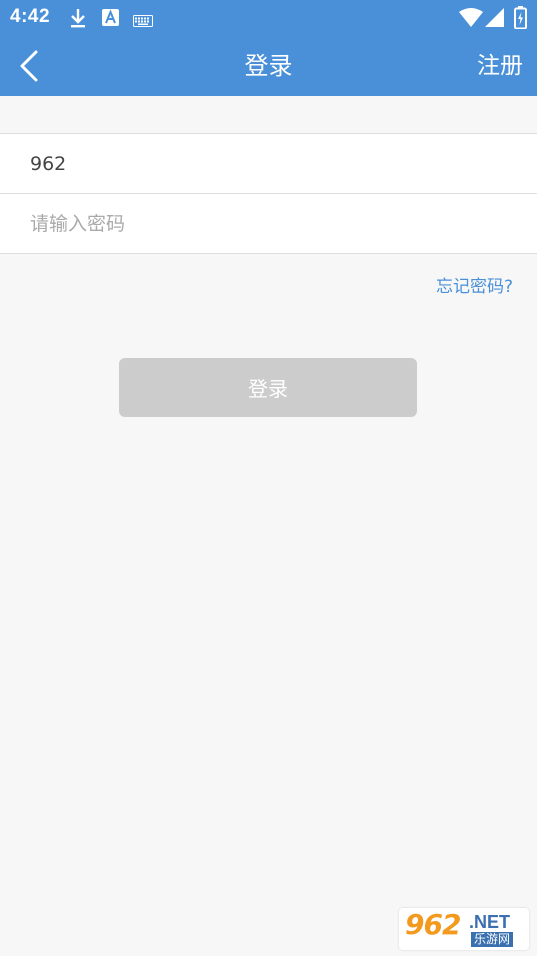  What do you see at coordinates (433, 924) in the screenshot?
I see `watermark-main: 962` at bounding box center [433, 924].